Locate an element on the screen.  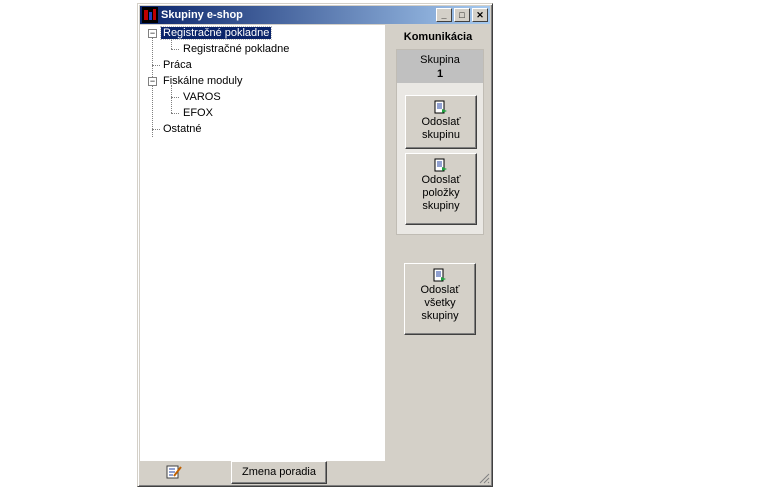
send-group-button: Odoslať skupinu is located at coordinates (441, 122).